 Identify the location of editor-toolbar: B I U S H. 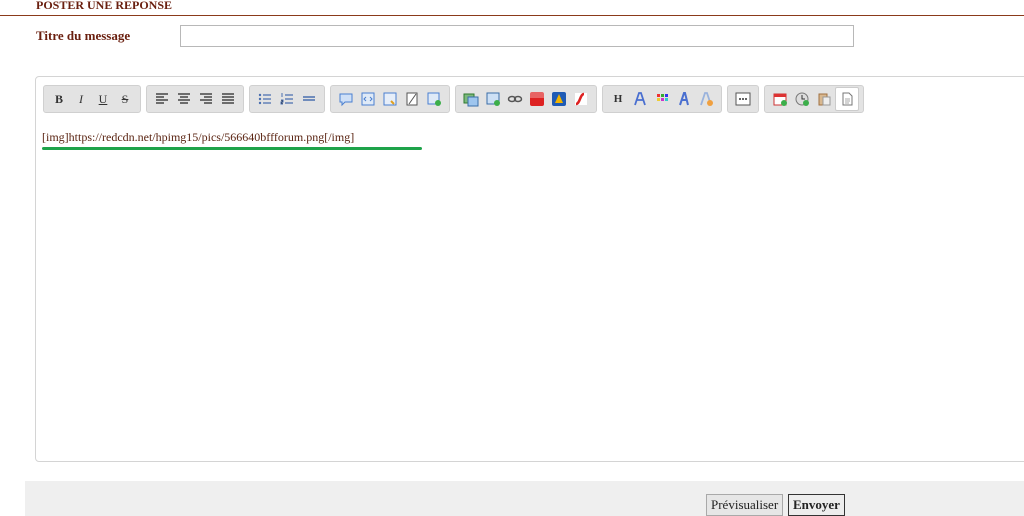
(456, 99).